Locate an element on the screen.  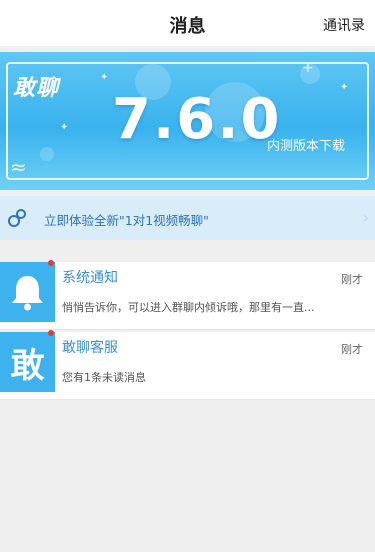
conversation-name: 系统通知 is located at coordinates (90, 278).